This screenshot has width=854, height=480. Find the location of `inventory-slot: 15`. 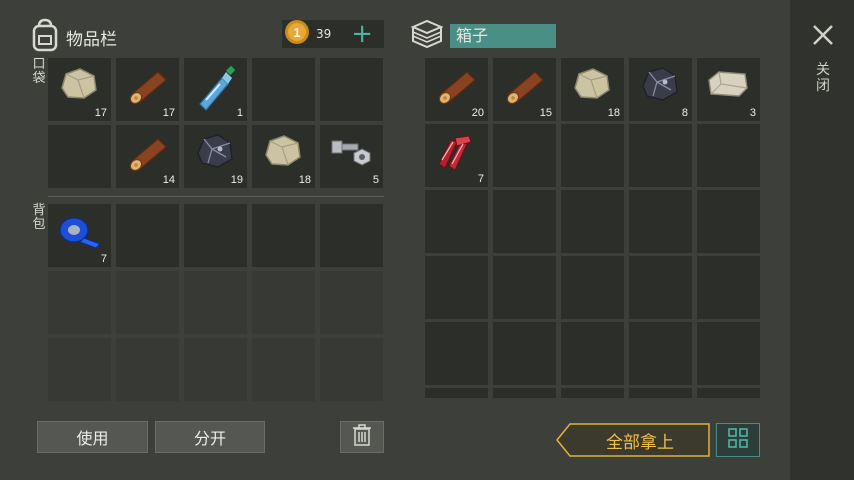

inventory-slot: 15 is located at coordinates (524, 89).